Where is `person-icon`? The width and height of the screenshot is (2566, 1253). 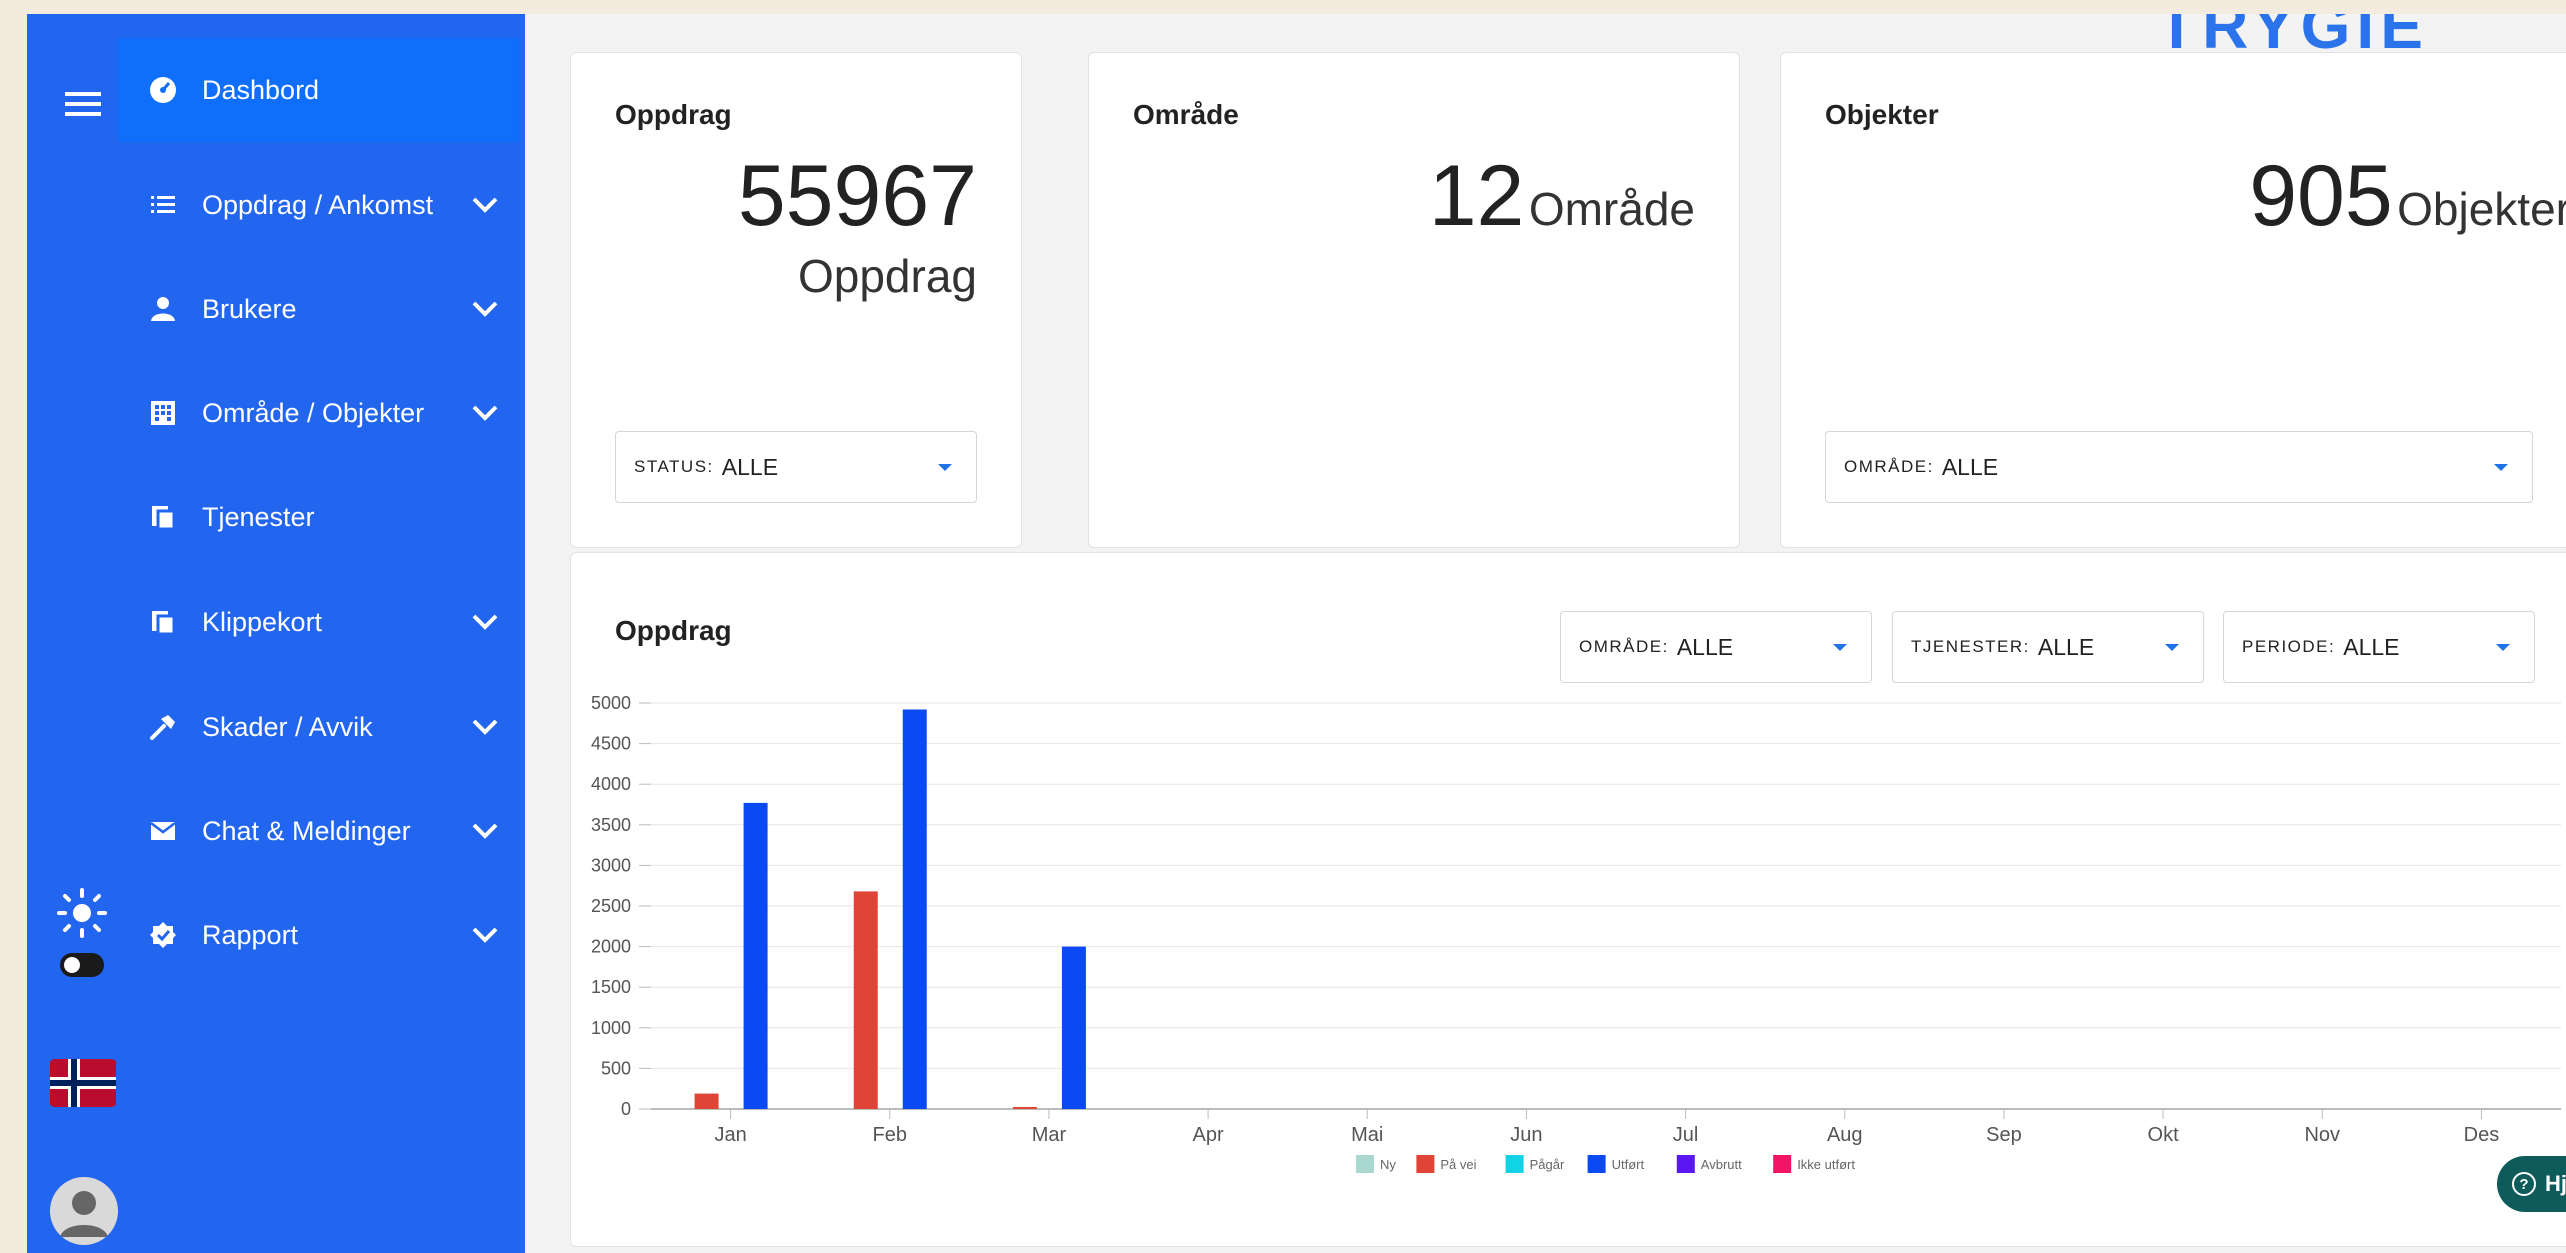
person-icon is located at coordinates (163, 309).